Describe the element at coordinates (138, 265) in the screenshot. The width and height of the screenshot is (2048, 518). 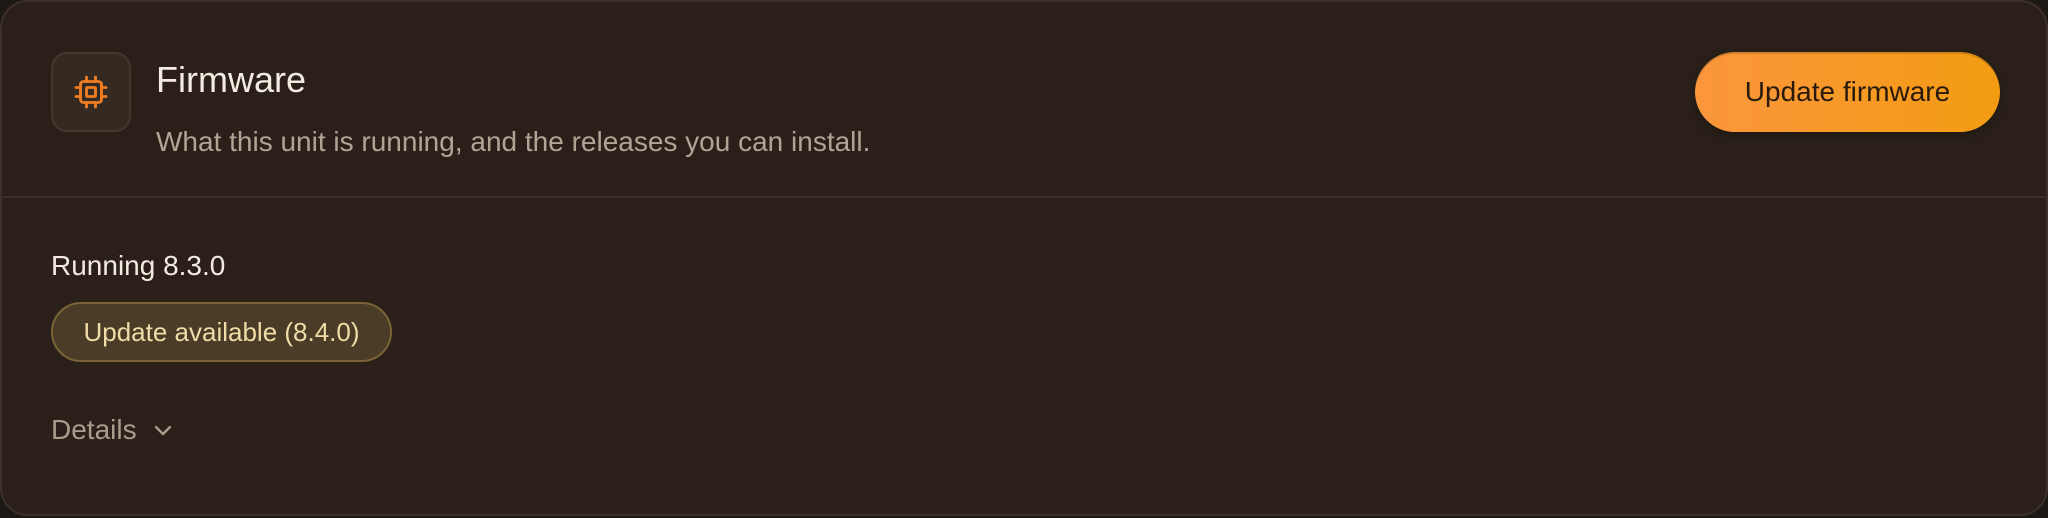
I see `running-version-text: Running 8.3.0` at that location.